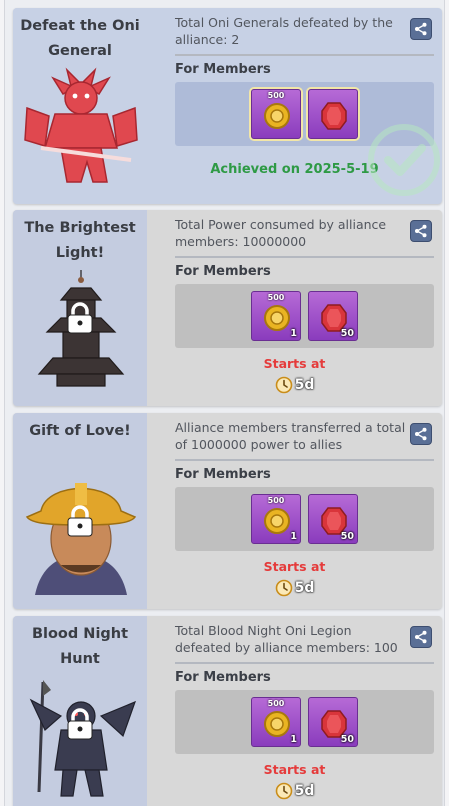 The height and width of the screenshot is (806, 449). I want to click on achievement-art-panel: Gift of Love!, so click(80, 511).